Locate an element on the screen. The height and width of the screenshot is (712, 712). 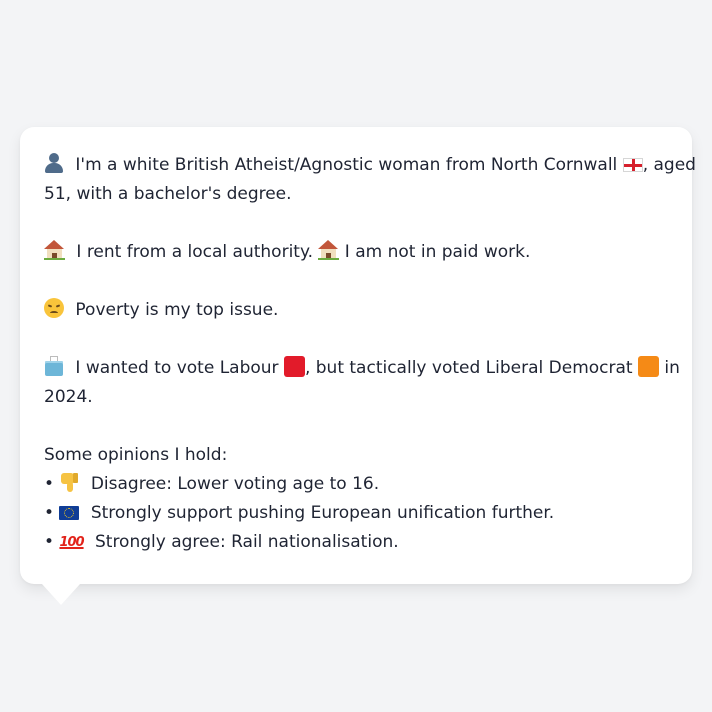
opinion-text: Strongly agree: Rail nationalisation. is located at coordinates (244, 542).